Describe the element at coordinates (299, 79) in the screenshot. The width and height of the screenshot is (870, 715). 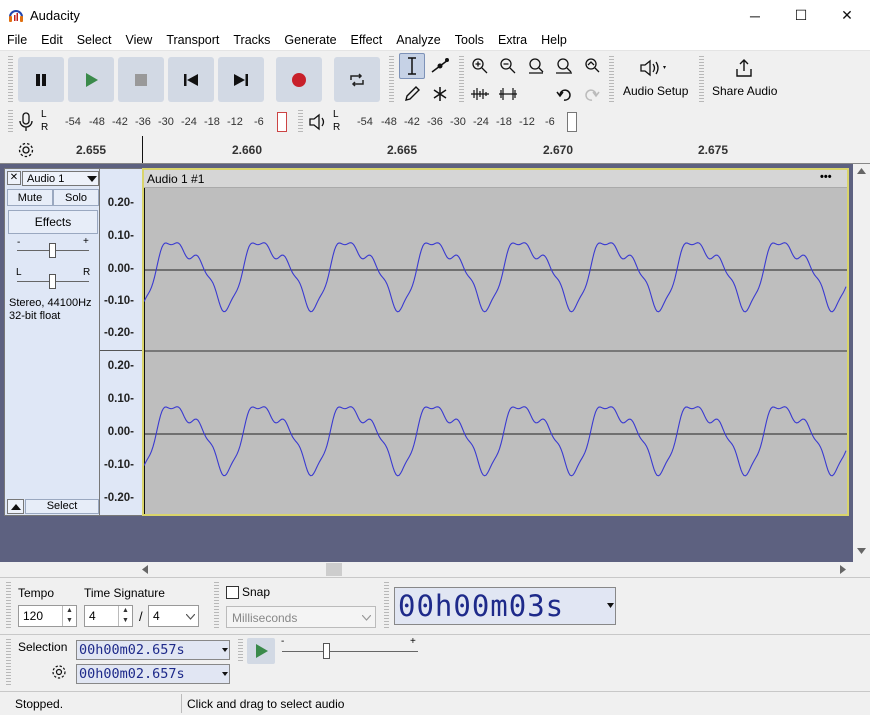
I see `record-button` at that location.